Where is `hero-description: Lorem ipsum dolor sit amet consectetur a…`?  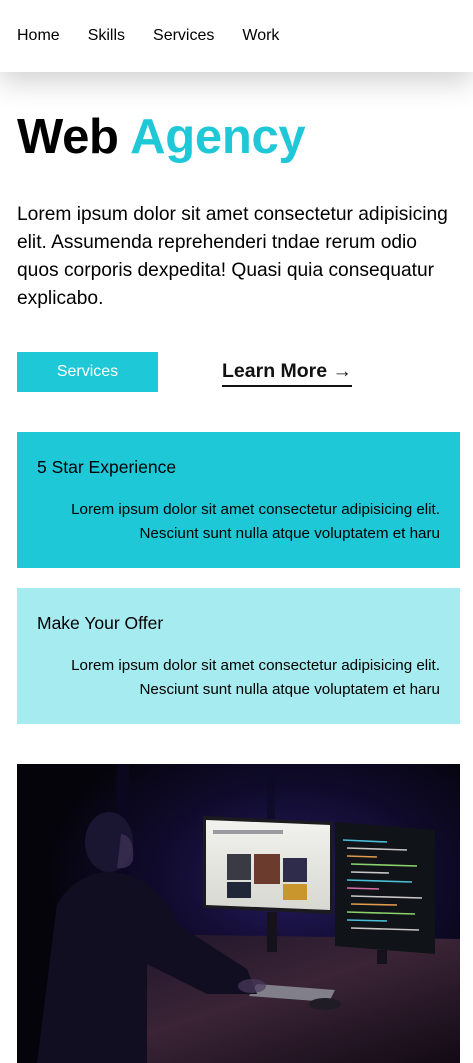 hero-description: Lorem ipsum dolor sit amet consectetur a… is located at coordinates (232, 256).